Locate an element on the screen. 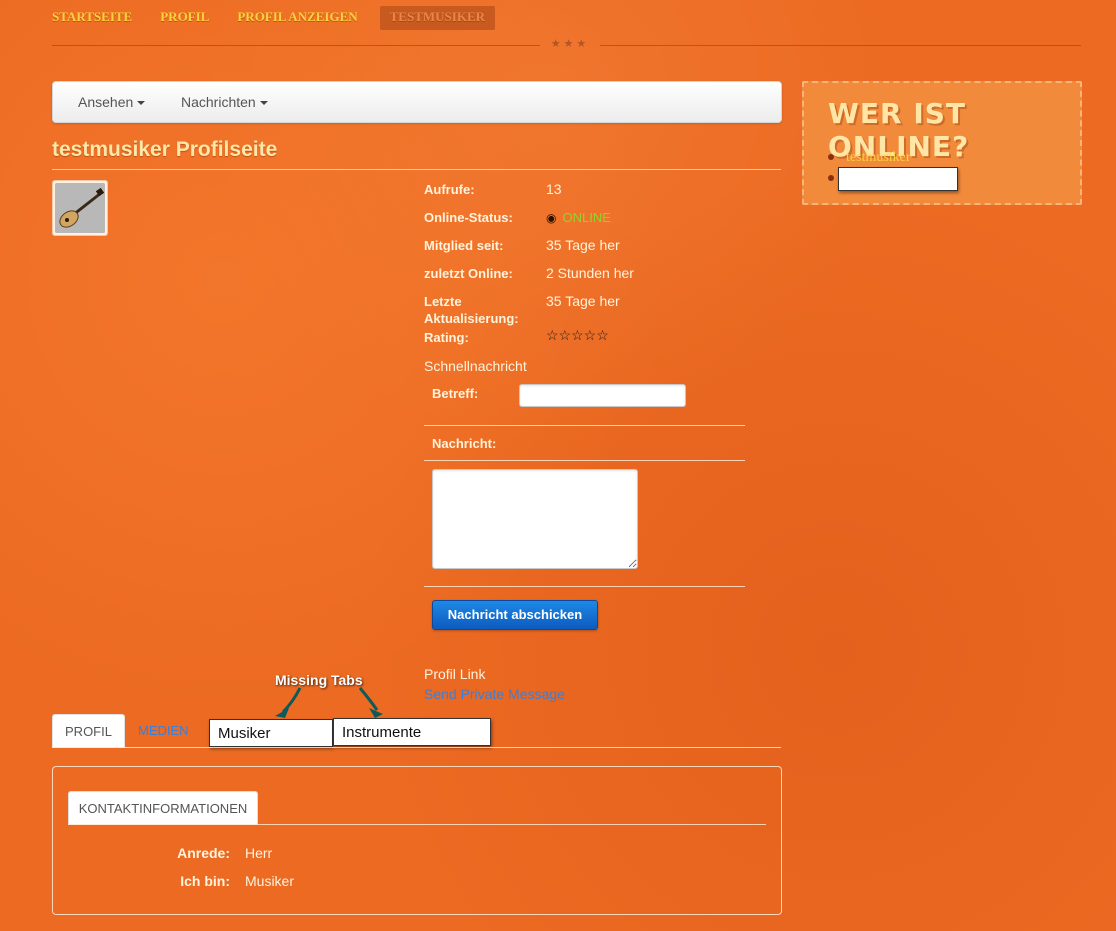 Image resolution: width=1116 pixels, height=931 pixels. views-value: 13 is located at coordinates (554, 189).